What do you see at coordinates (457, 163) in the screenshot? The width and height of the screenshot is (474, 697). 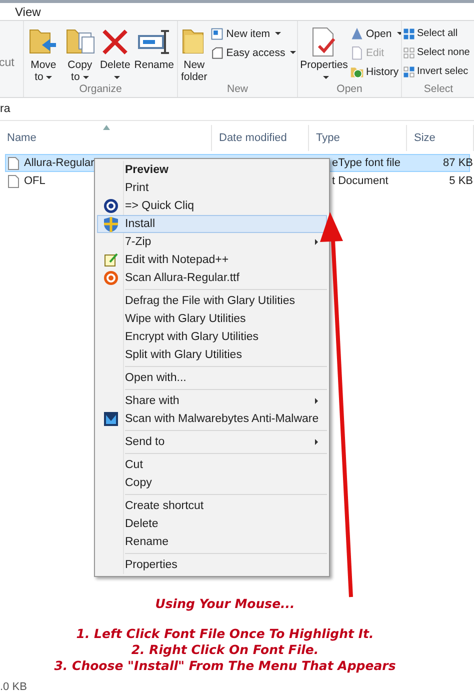 I see `file-size: 87 KB` at bounding box center [457, 163].